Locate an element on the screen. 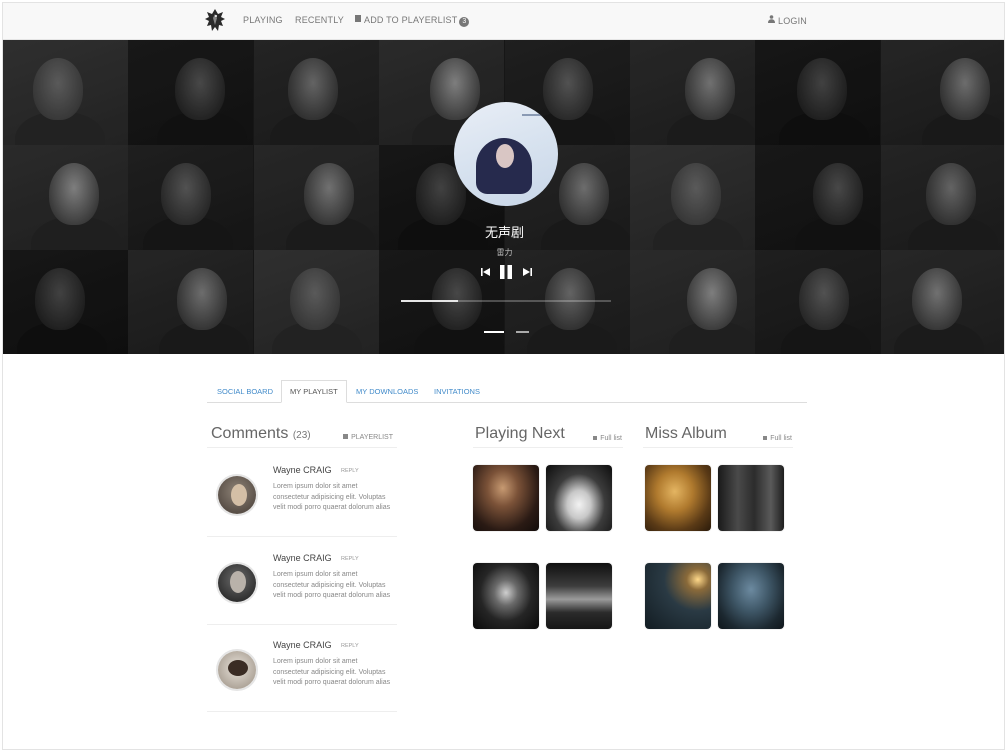 This screenshot has height=752, width=1007. playback-progress-bar is located at coordinates (506, 301).